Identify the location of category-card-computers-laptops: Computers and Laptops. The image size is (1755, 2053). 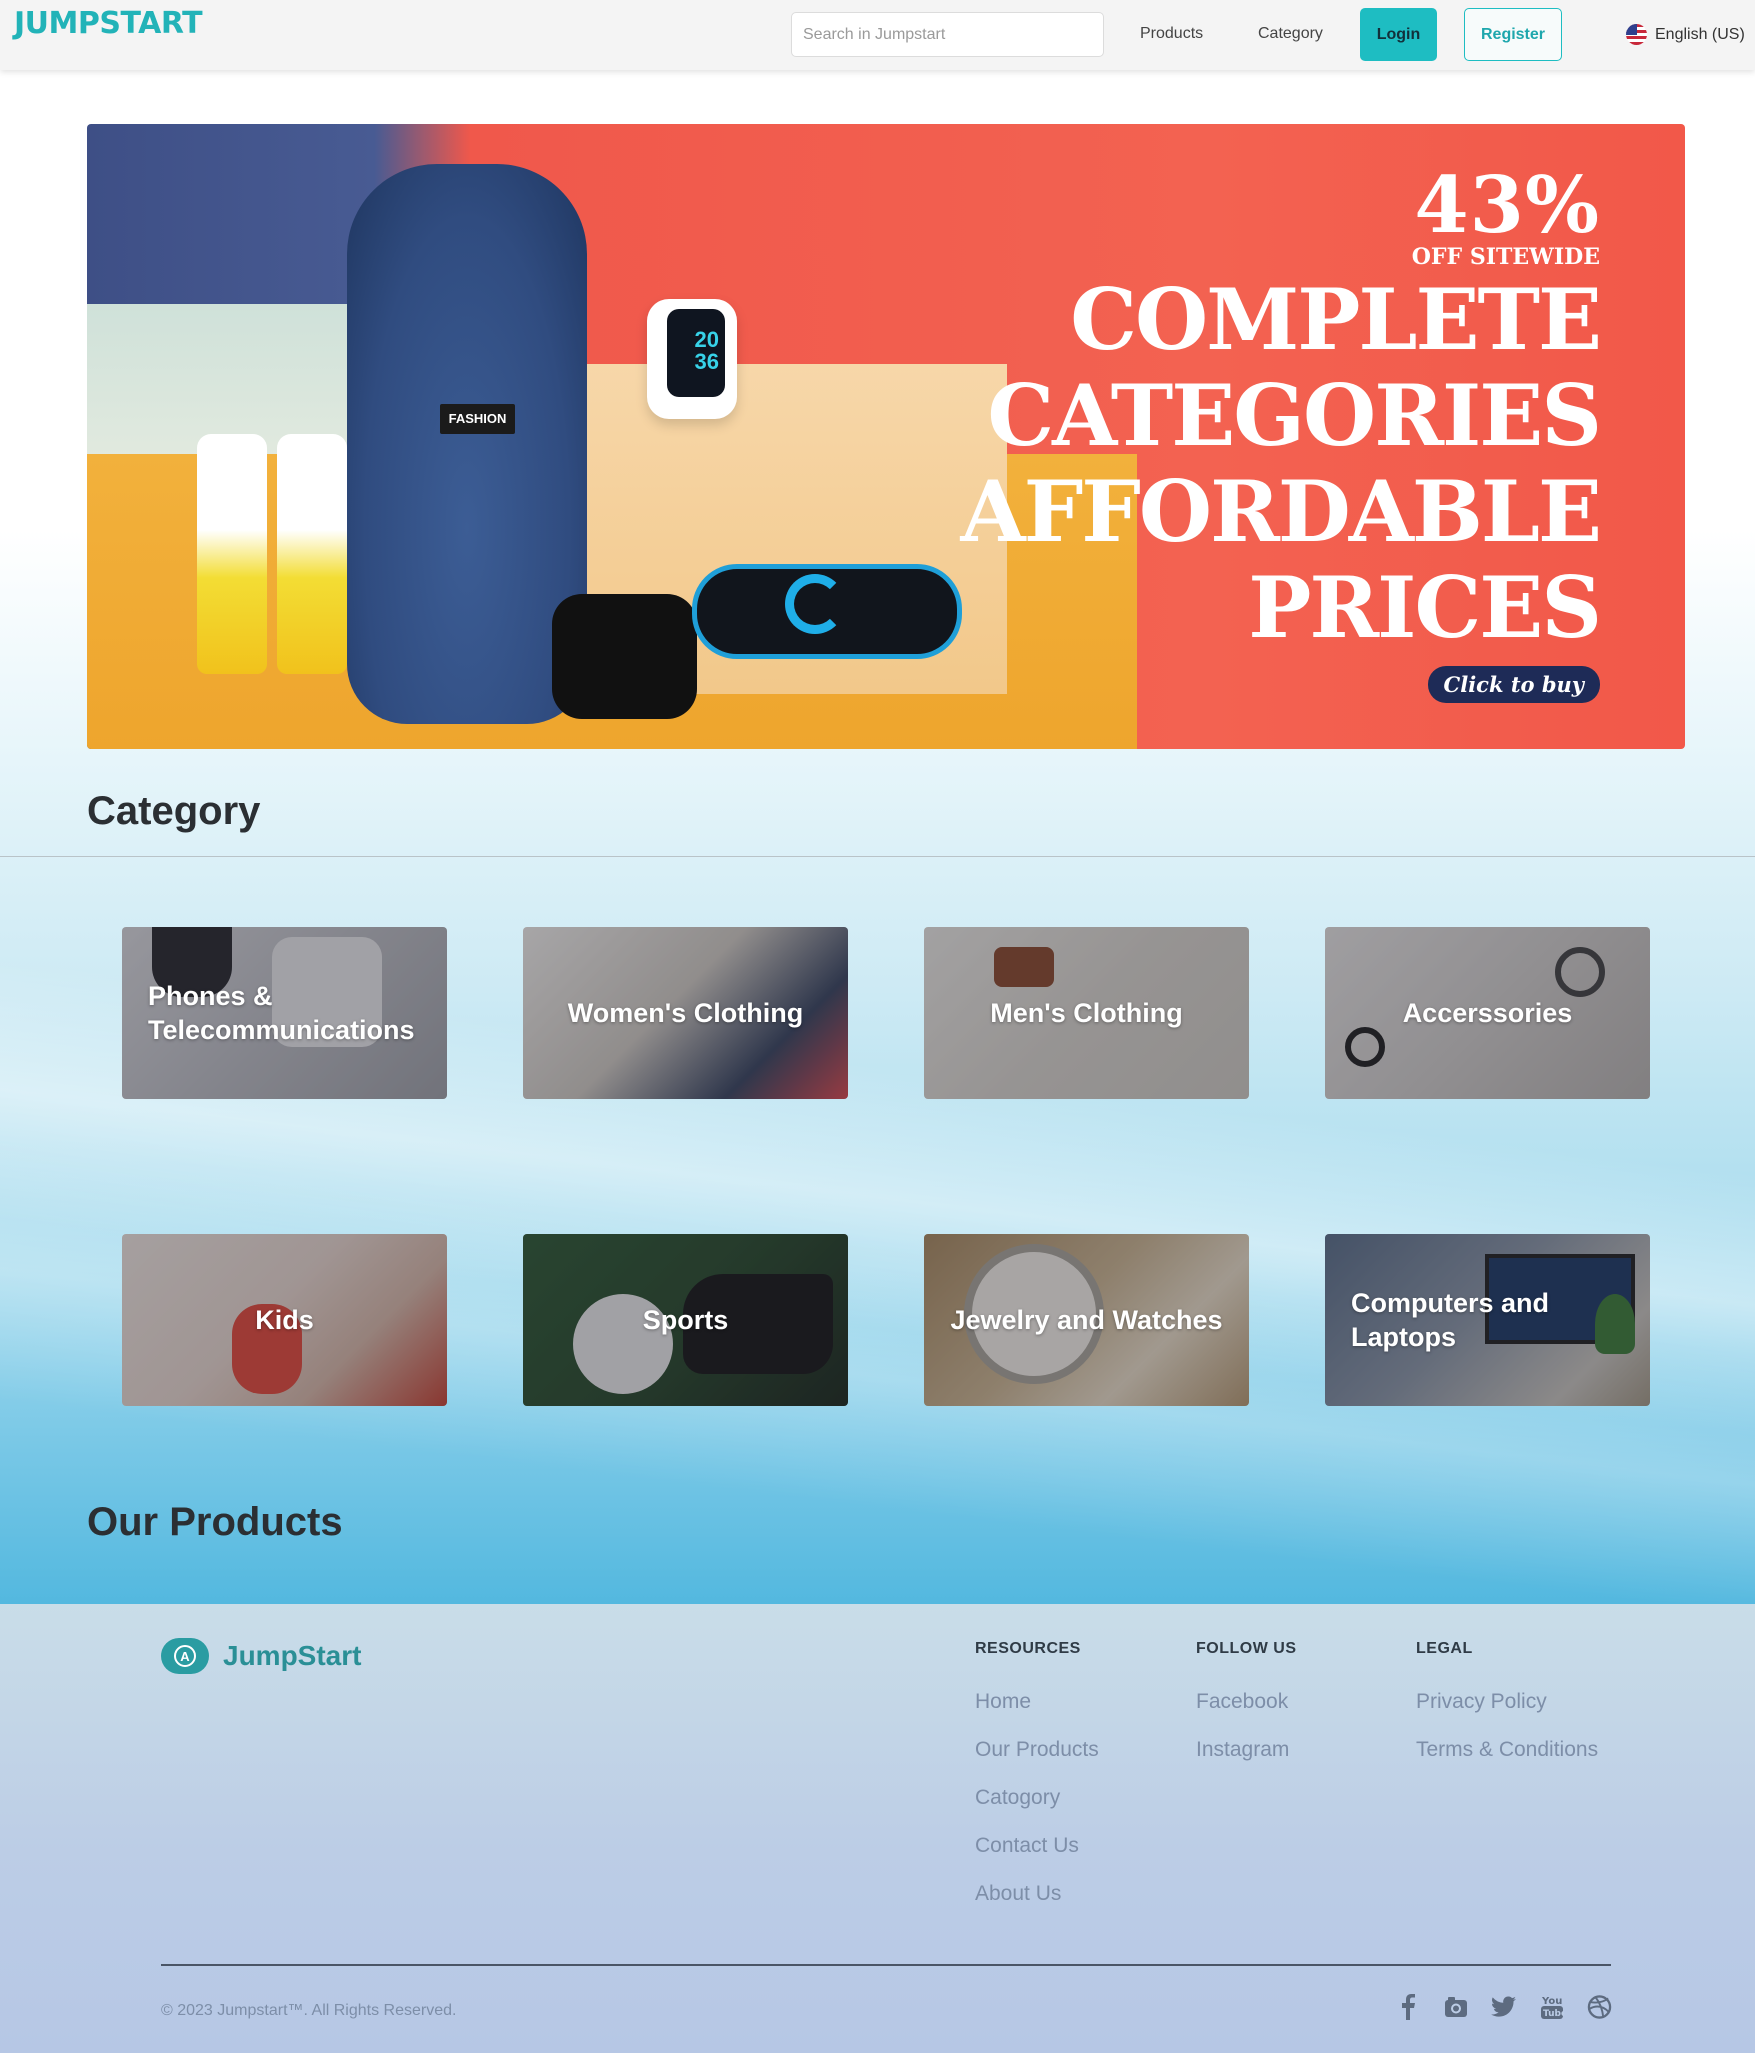
(1487, 1320).